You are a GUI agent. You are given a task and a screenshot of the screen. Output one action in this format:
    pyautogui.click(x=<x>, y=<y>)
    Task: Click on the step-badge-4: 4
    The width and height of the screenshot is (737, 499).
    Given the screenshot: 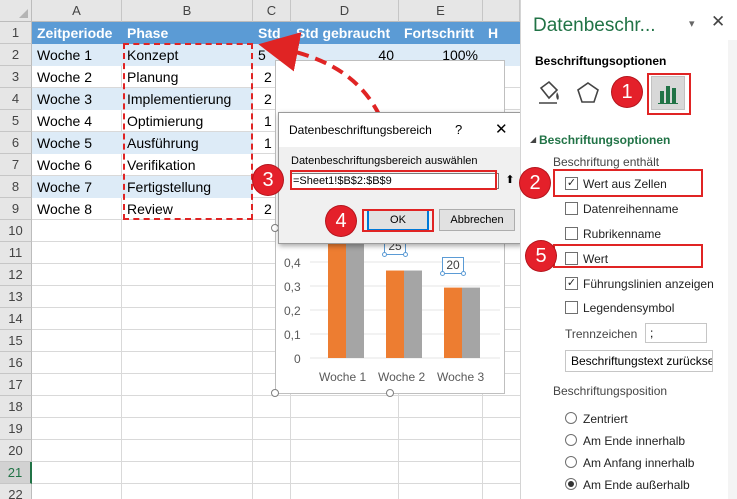 What is the action you would take?
    pyautogui.click(x=341, y=221)
    